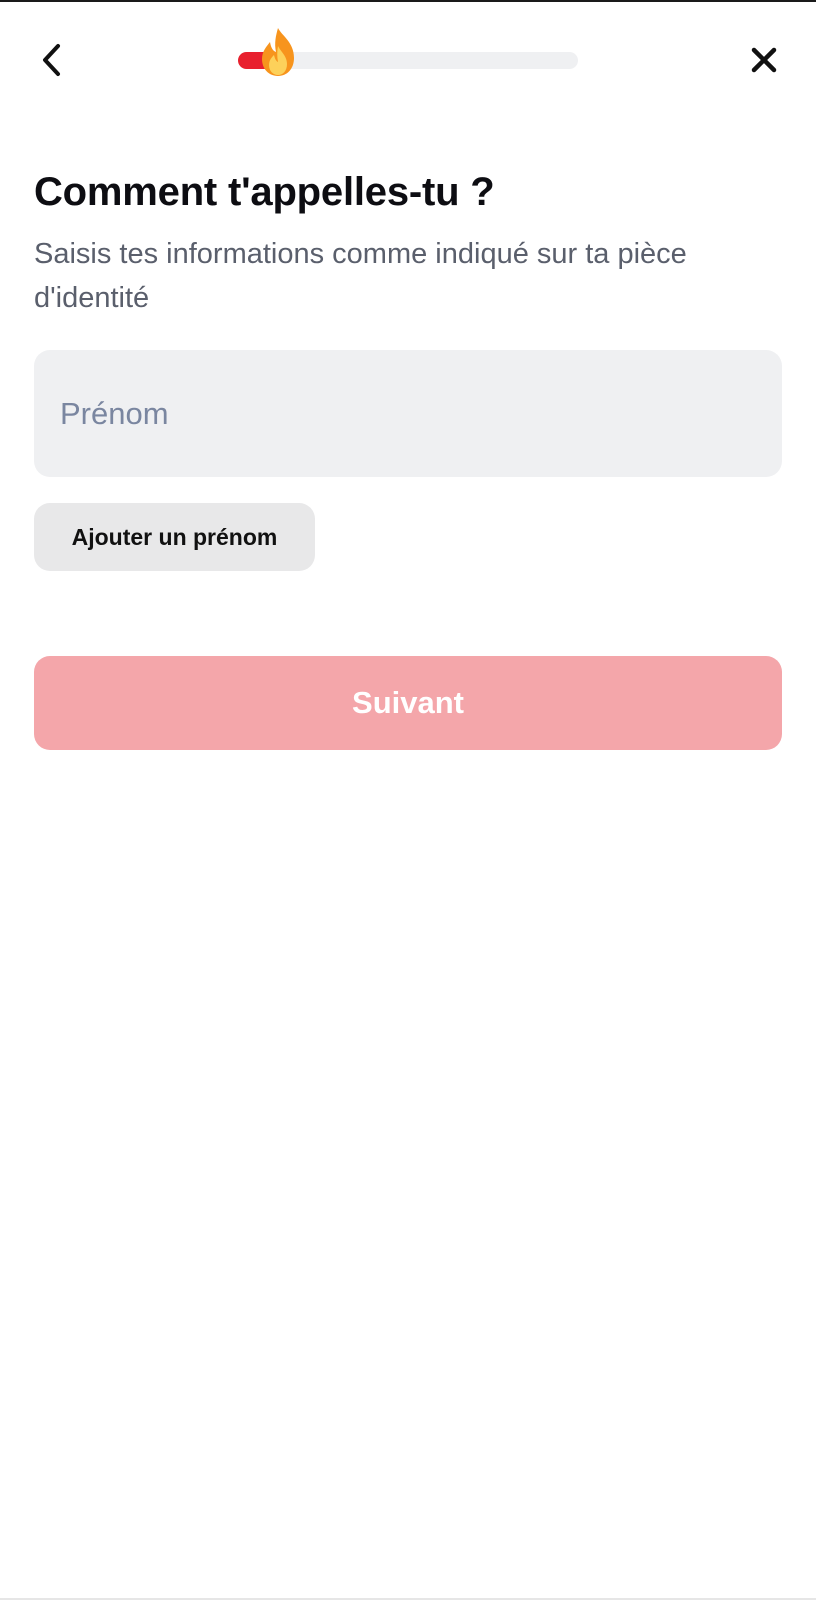  What do you see at coordinates (264, 192) in the screenshot?
I see `page-title: Comment t'appelles-tu ?` at bounding box center [264, 192].